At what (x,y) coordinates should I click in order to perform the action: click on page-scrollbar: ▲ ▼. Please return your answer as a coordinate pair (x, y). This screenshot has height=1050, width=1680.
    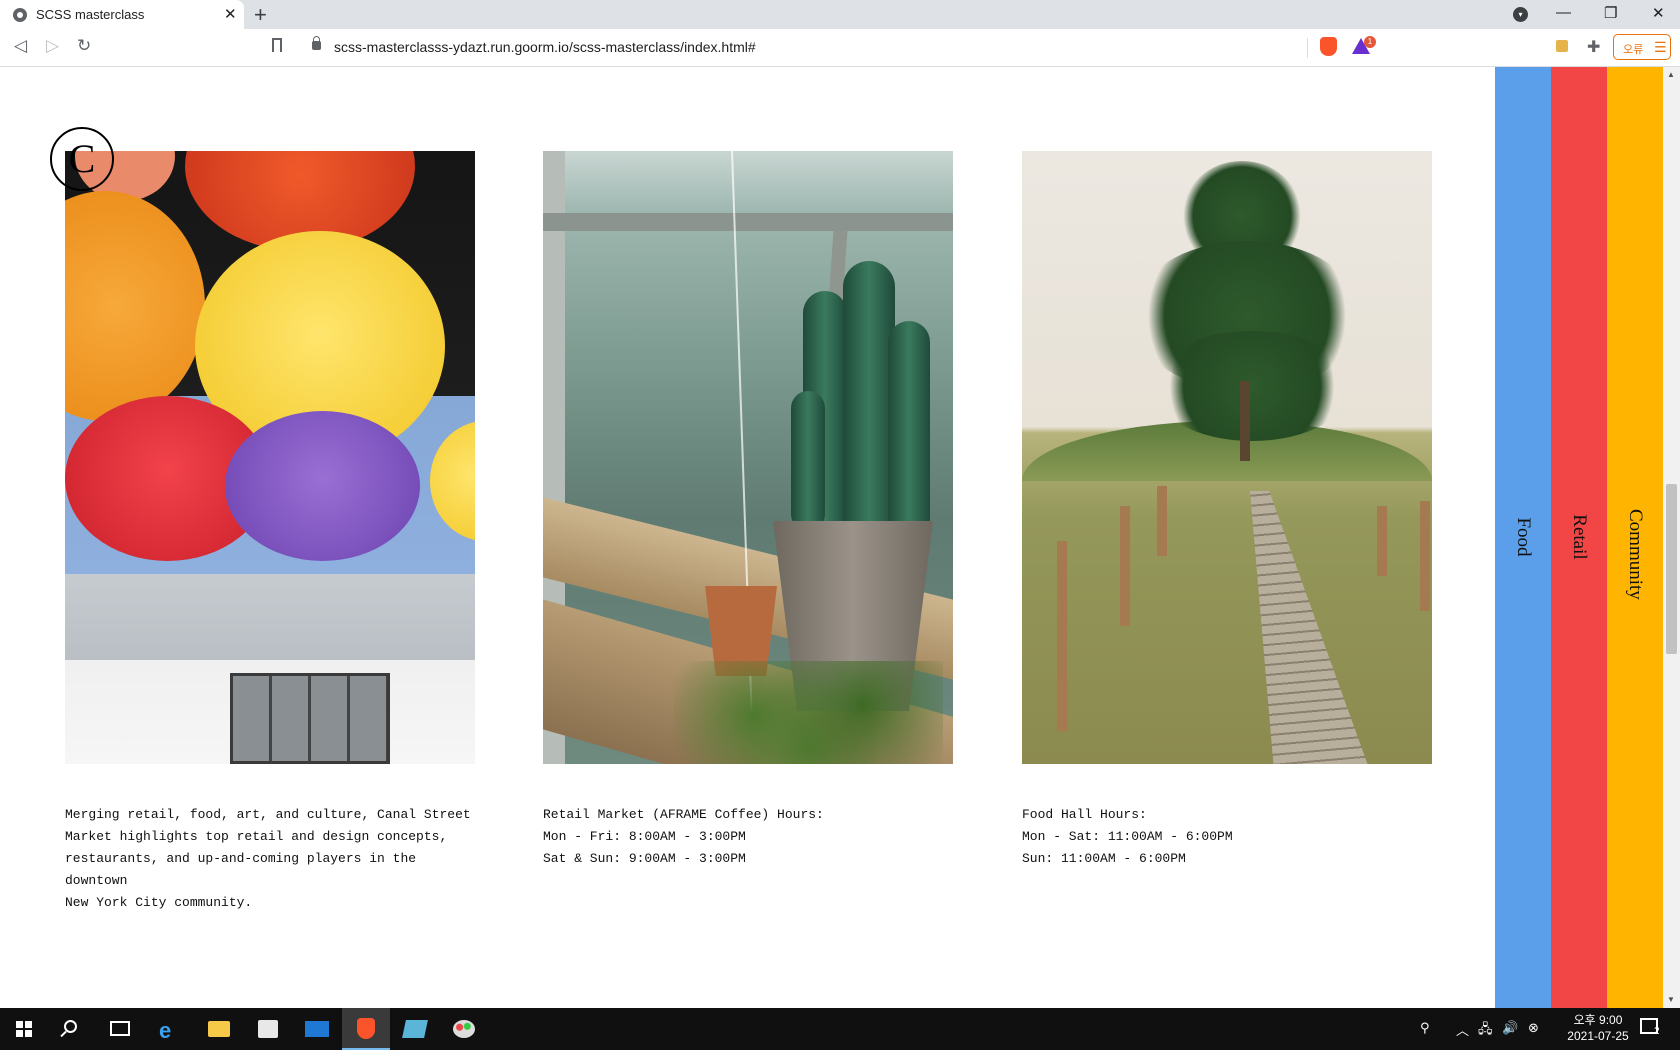
    Looking at the image, I should click on (1671, 537).